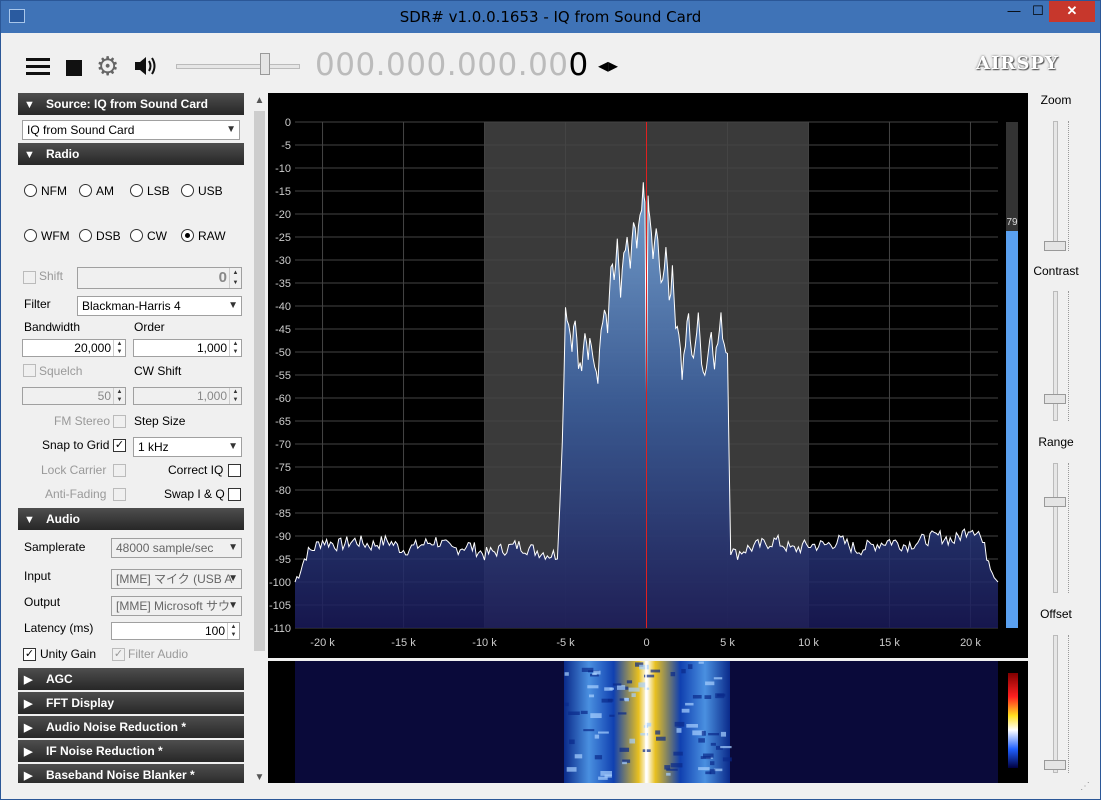 The height and width of the screenshot is (800, 1101). I want to click on cw-shift-stepper: 1,000 ▲ ▼, so click(187, 396).